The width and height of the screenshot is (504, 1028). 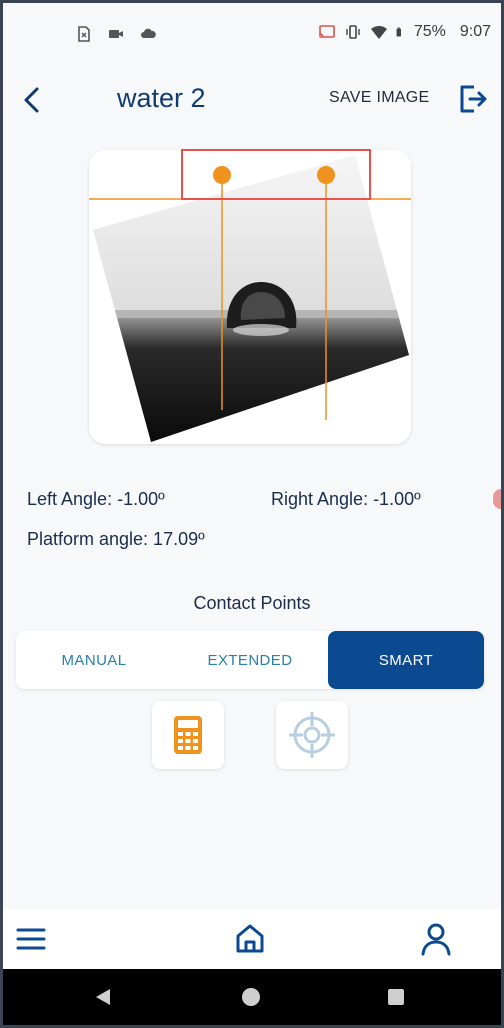 I want to click on video-icon, so click(x=116, y=34).